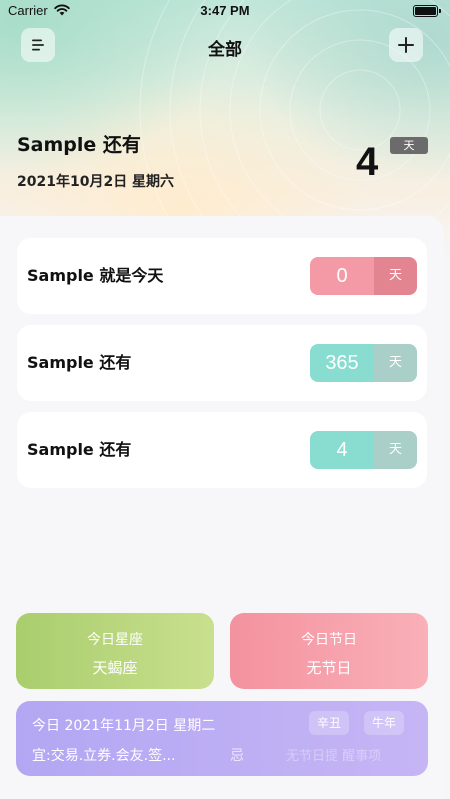 The image size is (450, 799). What do you see at coordinates (342, 363) in the screenshot?
I see `event-days-count: 365` at bounding box center [342, 363].